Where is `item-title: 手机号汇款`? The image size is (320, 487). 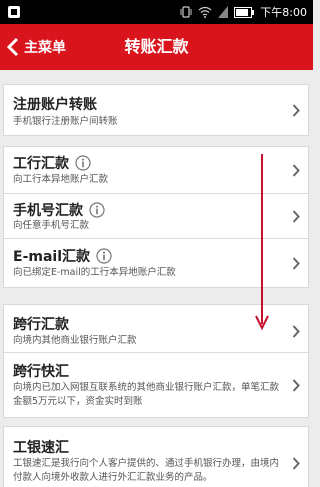
item-title: 手机号汇款 is located at coordinates (59, 210).